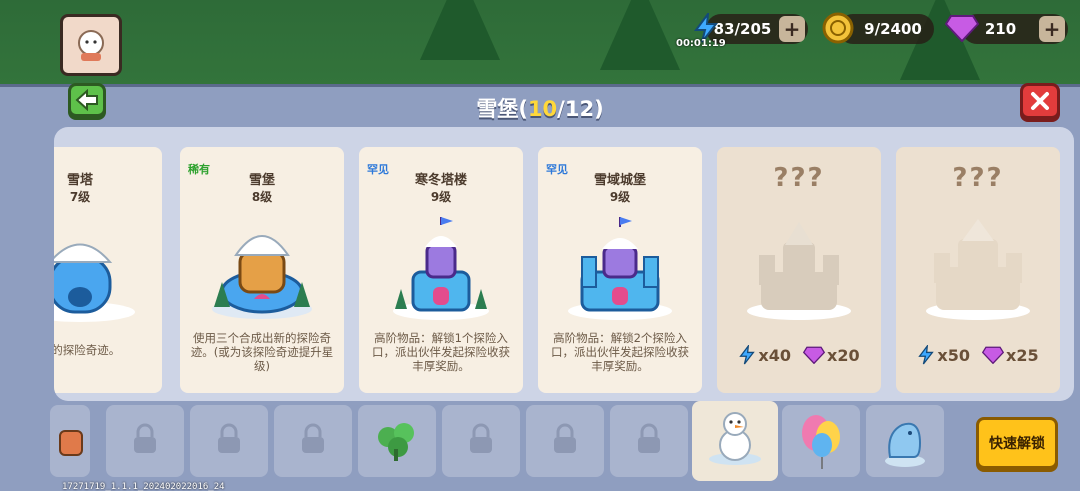 Image resolution: width=1080 pixels, height=491 pixels. I want to click on avatar-icon, so click(91, 45).